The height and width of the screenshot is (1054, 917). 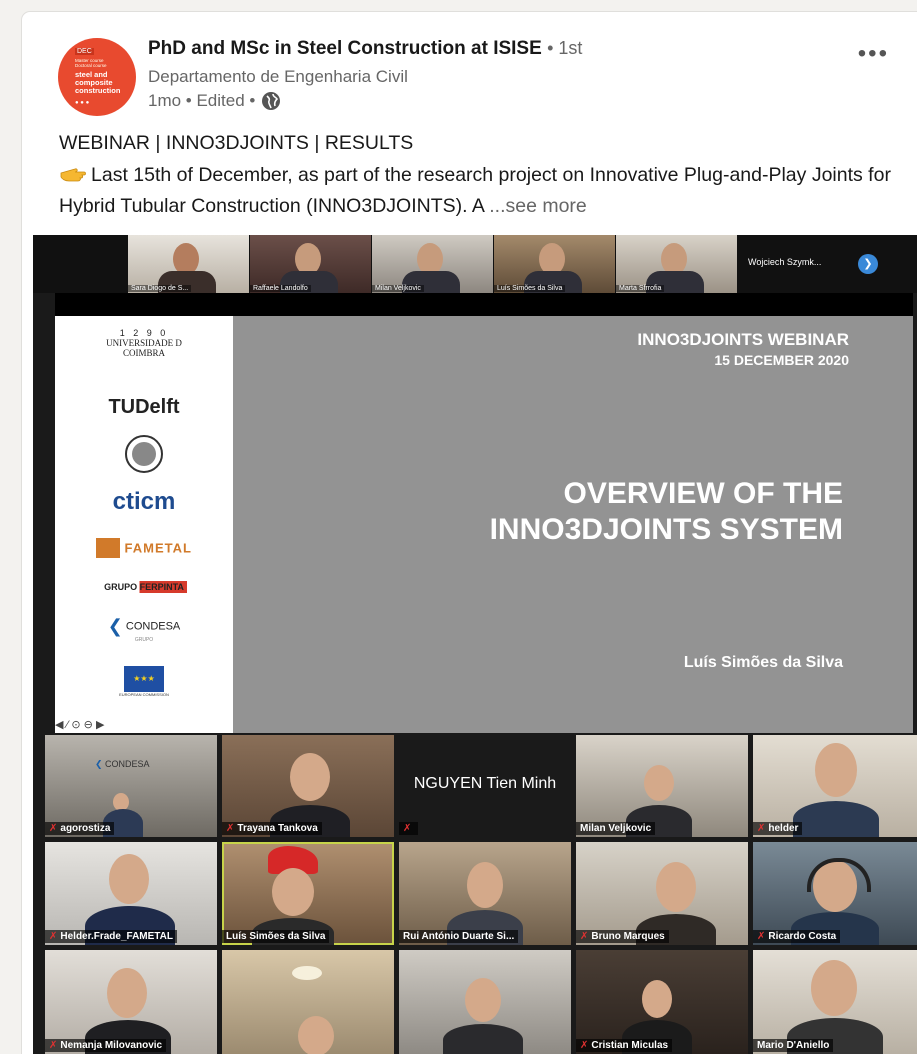 I want to click on tudelft-logo-text: TUDelft, so click(x=144, y=407).